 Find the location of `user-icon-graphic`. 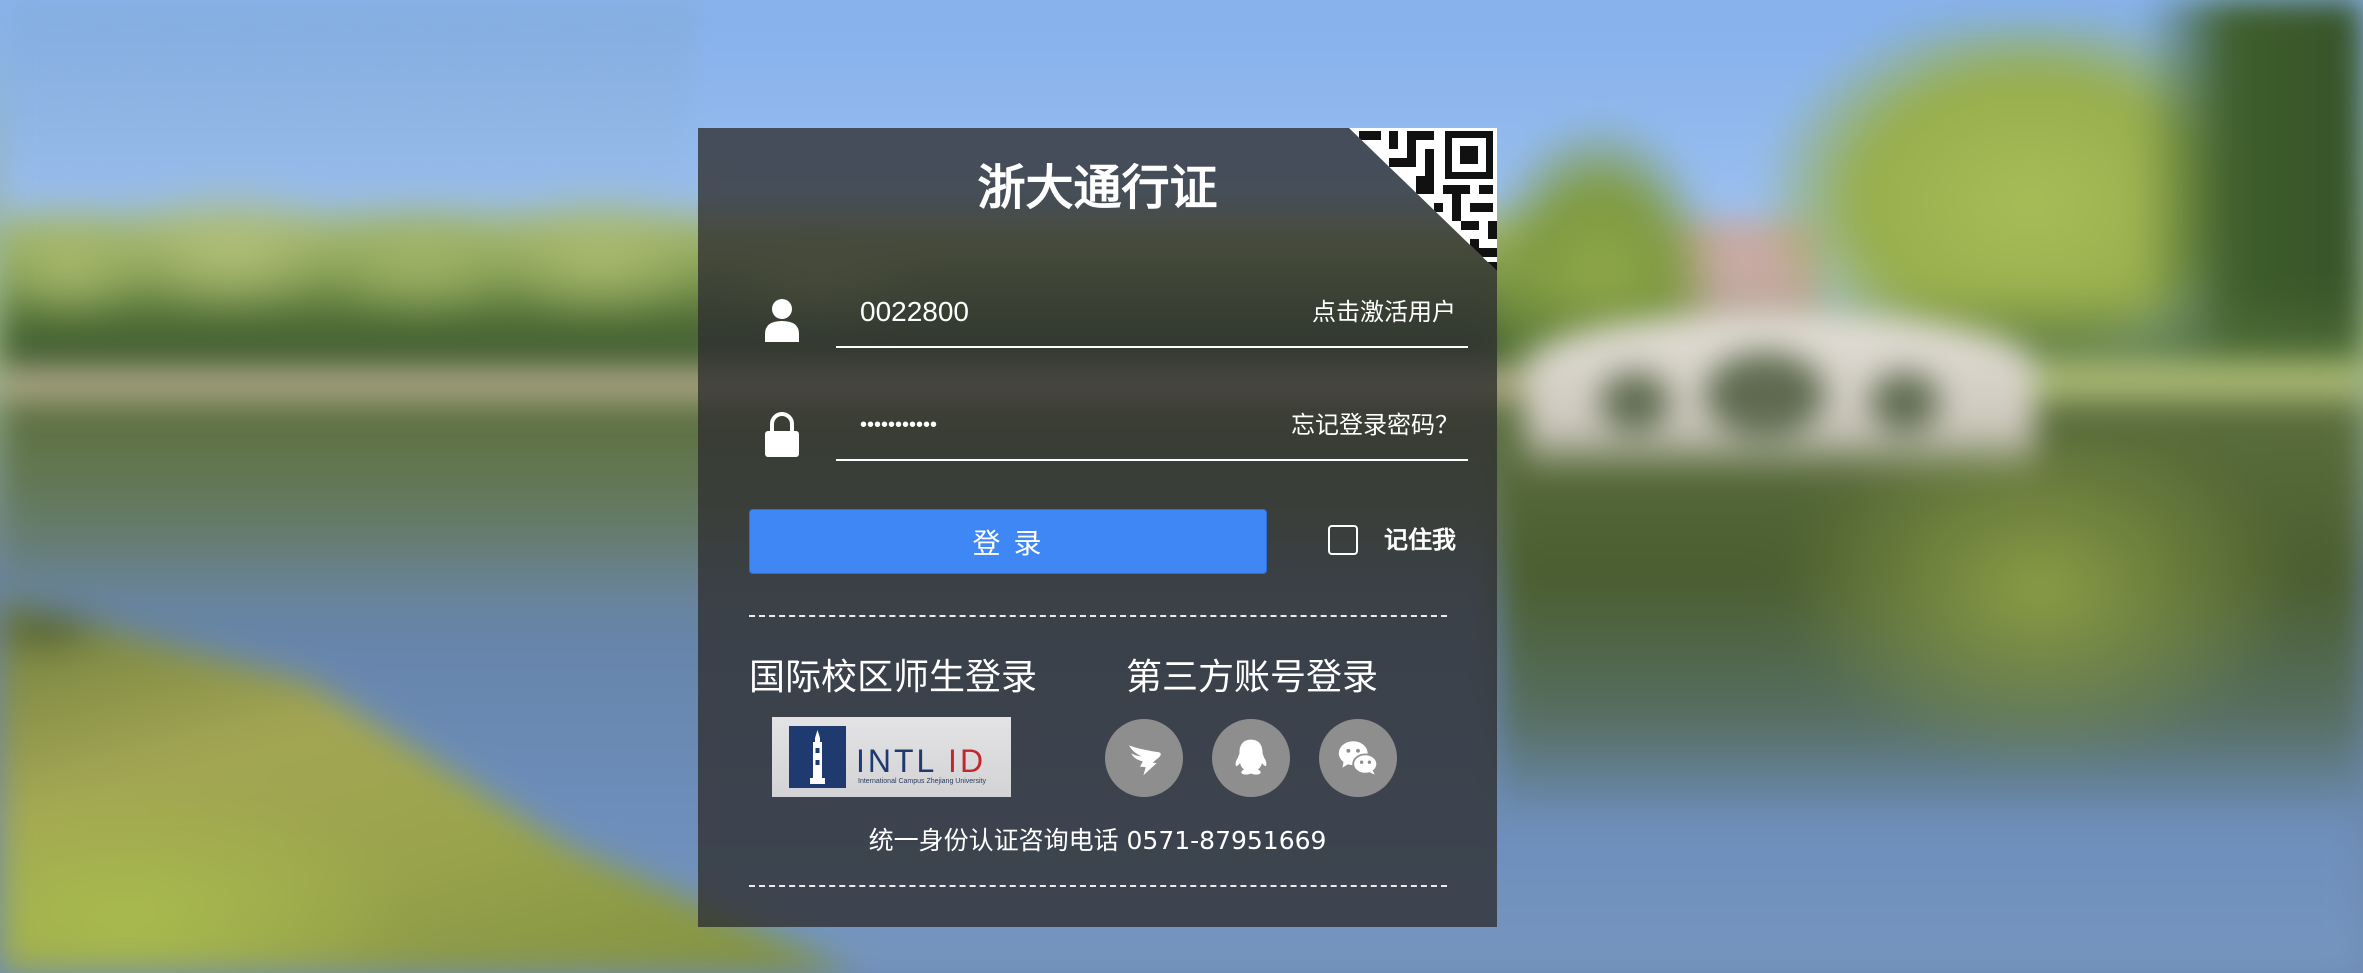

user-icon-graphic is located at coordinates (782, 320).